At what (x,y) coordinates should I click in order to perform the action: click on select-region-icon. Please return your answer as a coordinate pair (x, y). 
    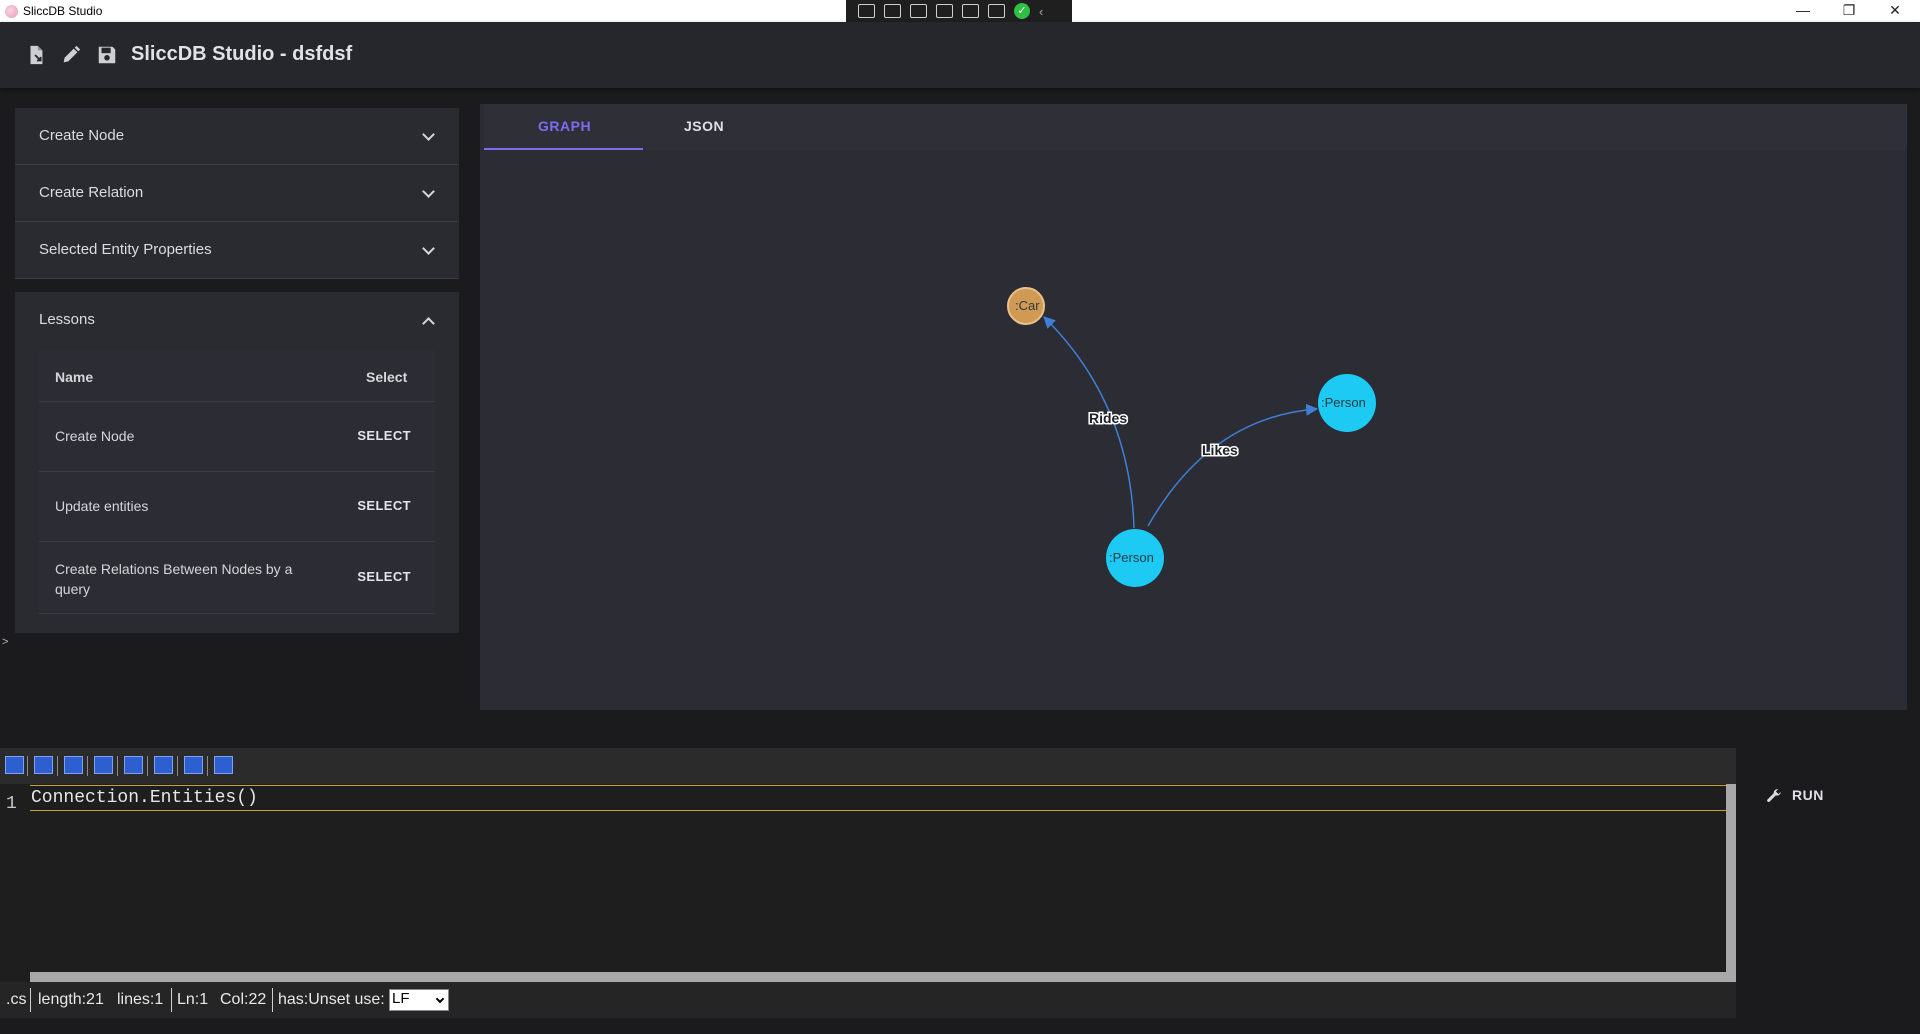
    Looking at the image, I should click on (918, 11).